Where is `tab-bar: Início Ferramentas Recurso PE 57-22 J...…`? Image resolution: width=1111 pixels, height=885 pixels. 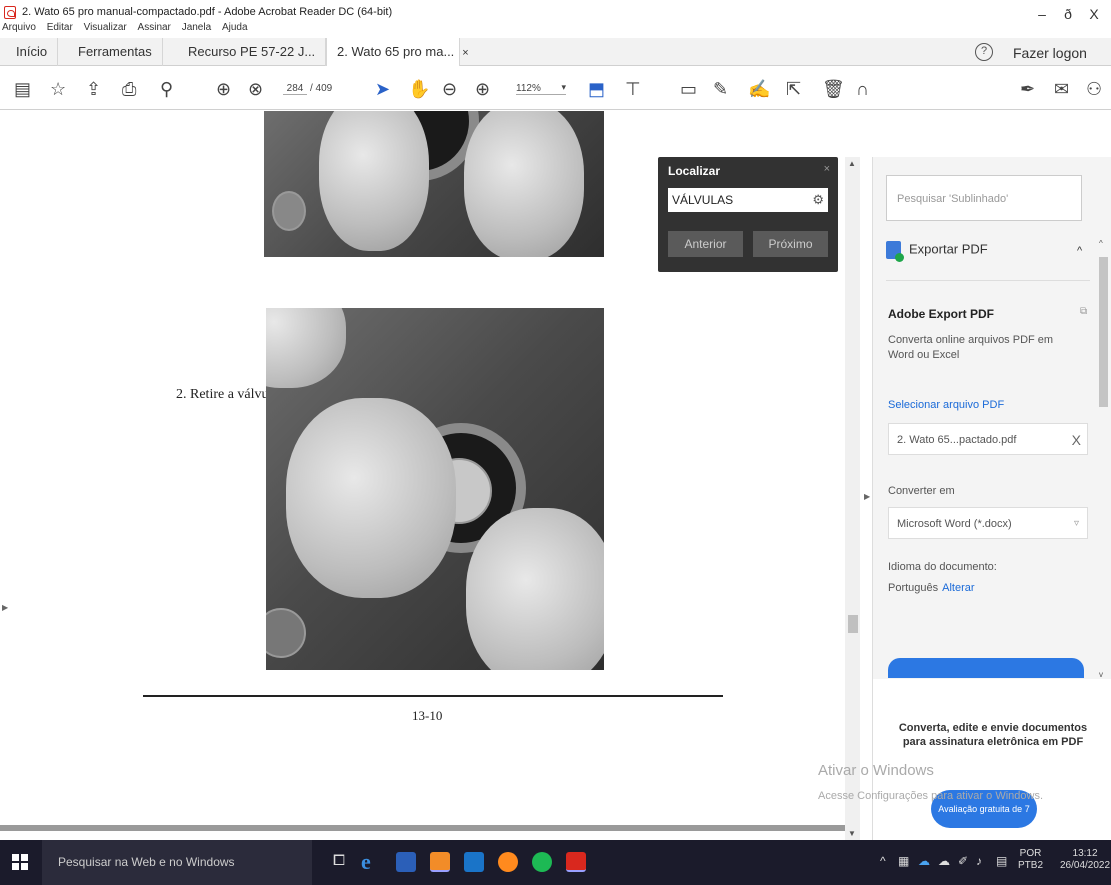 tab-bar: Início Ferramentas Recurso PE 57-22 J...… is located at coordinates (555, 52).